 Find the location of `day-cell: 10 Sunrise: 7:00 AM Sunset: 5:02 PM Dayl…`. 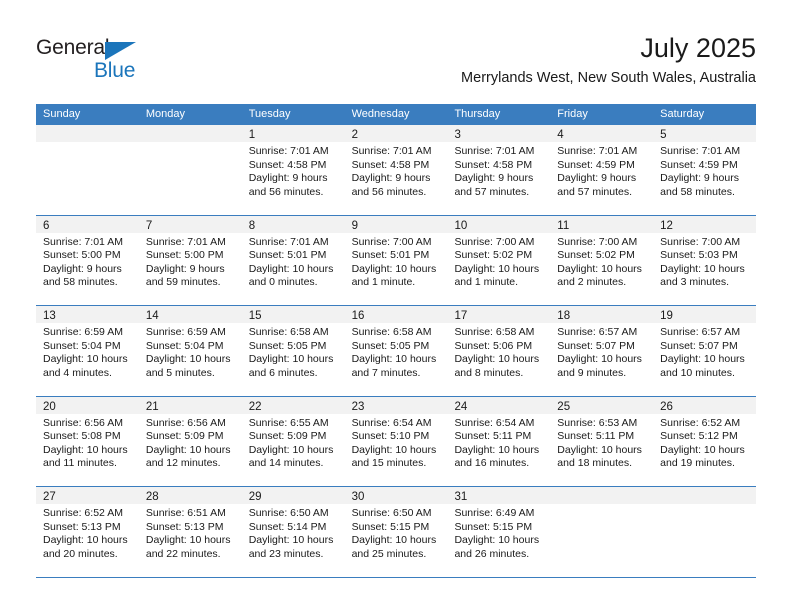

day-cell: 10 Sunrise: 7:00 AM Sunset: 5:02 PM Dayl… is located at coordinates (499, 260).